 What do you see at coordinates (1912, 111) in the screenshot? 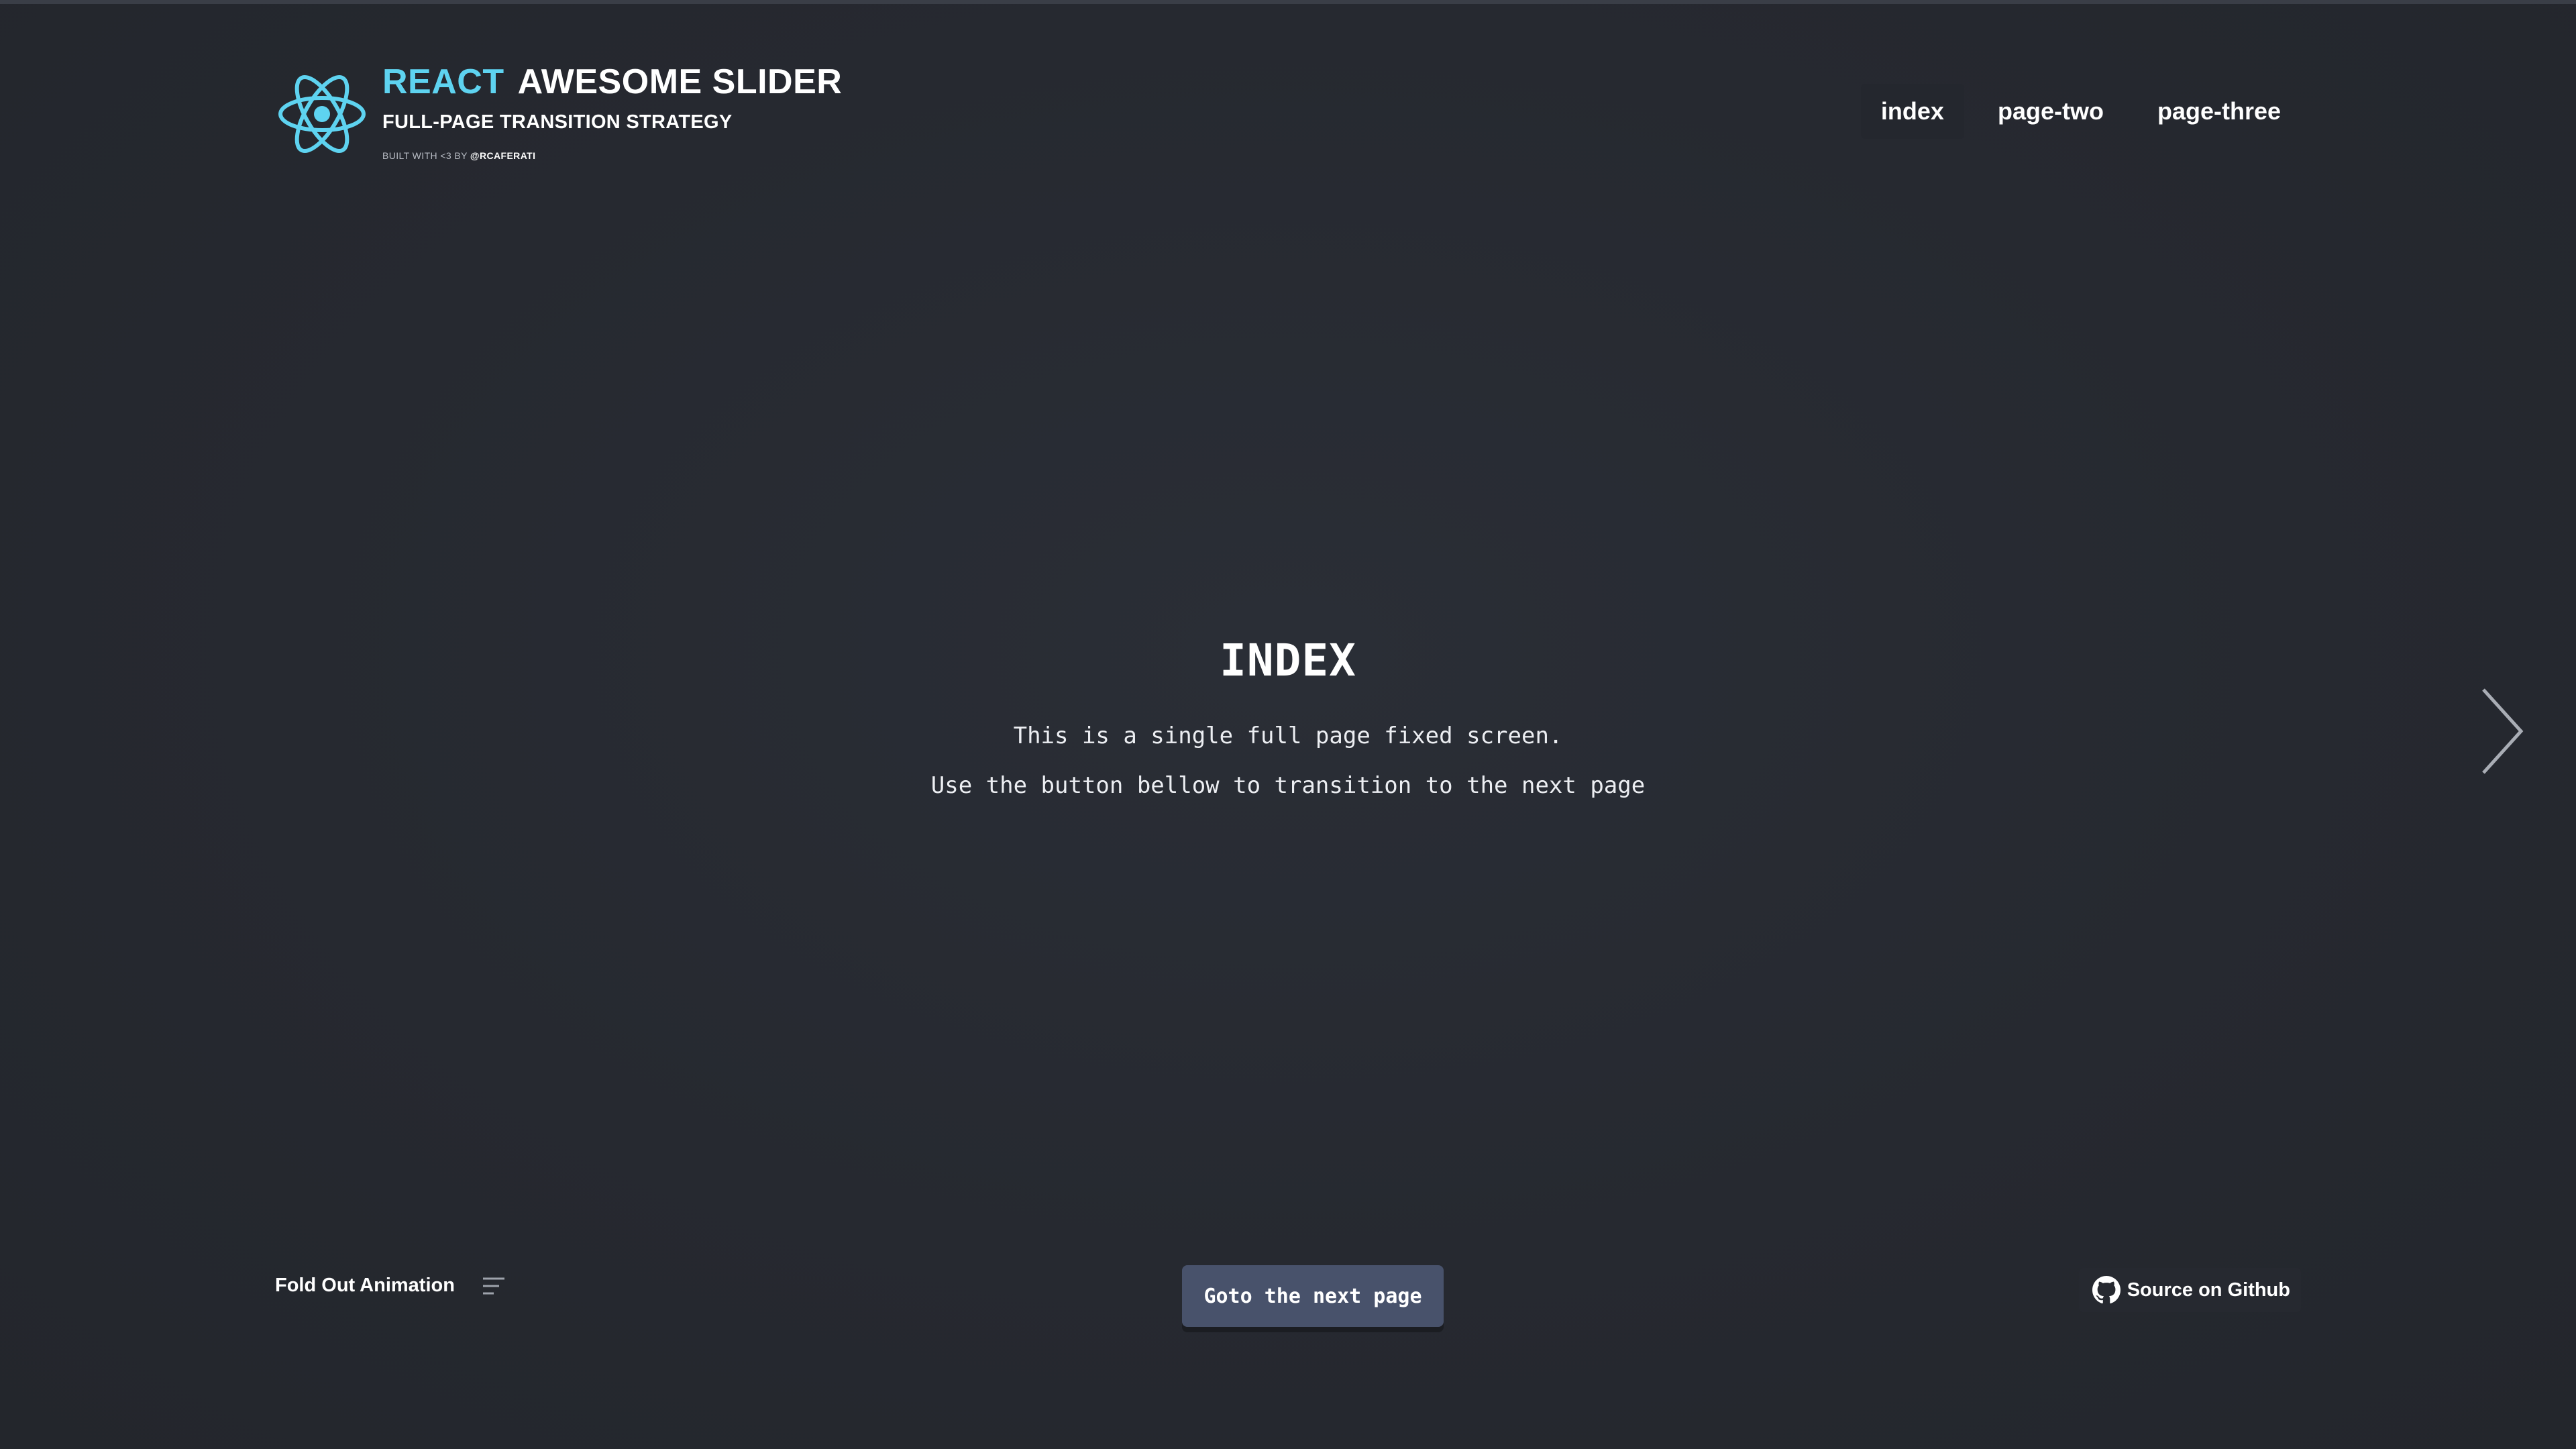
I see `nav-item-index: index` at bounding box center [1912, 111].